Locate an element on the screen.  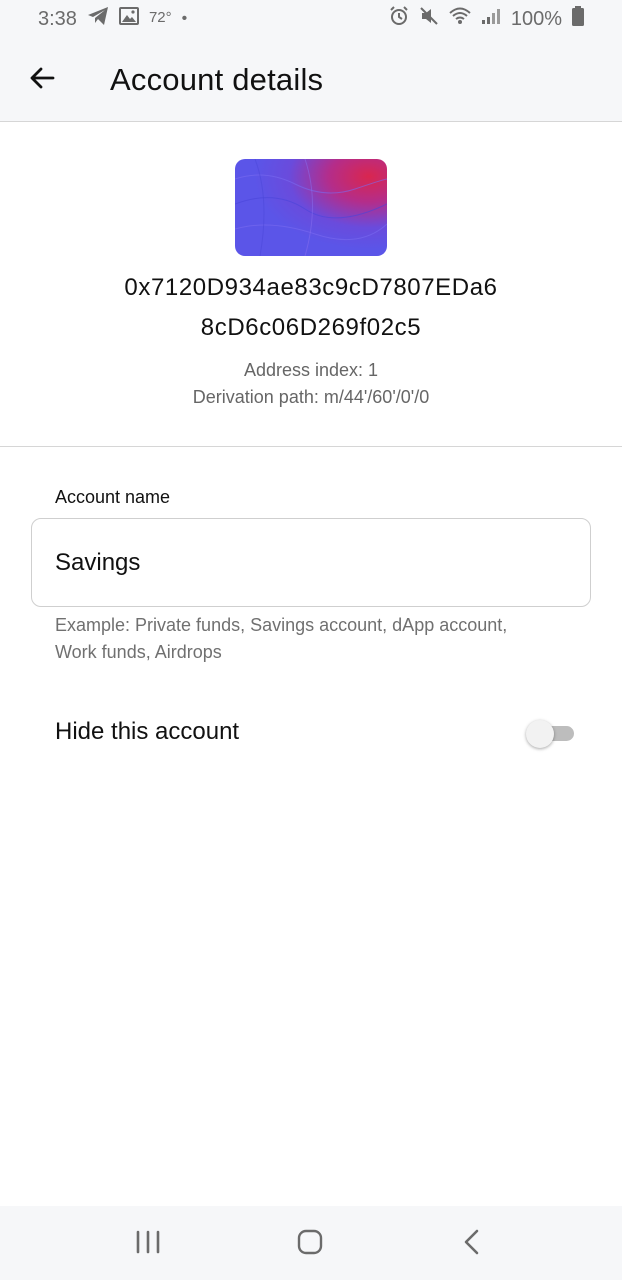
recents-button is located at coordinates (148, 1244).